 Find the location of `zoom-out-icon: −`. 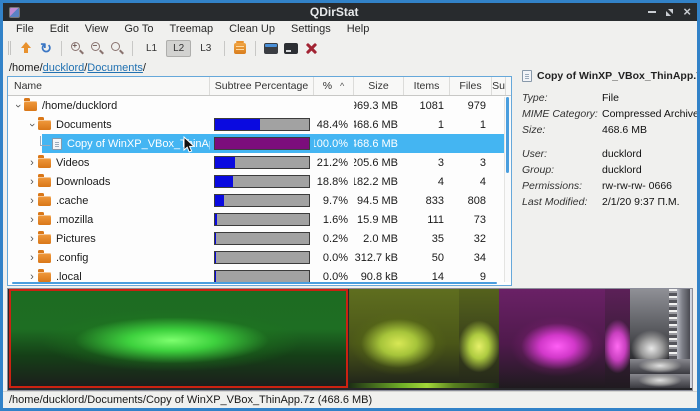

zoom-out-icon: − is located at coordinates (97, 48).